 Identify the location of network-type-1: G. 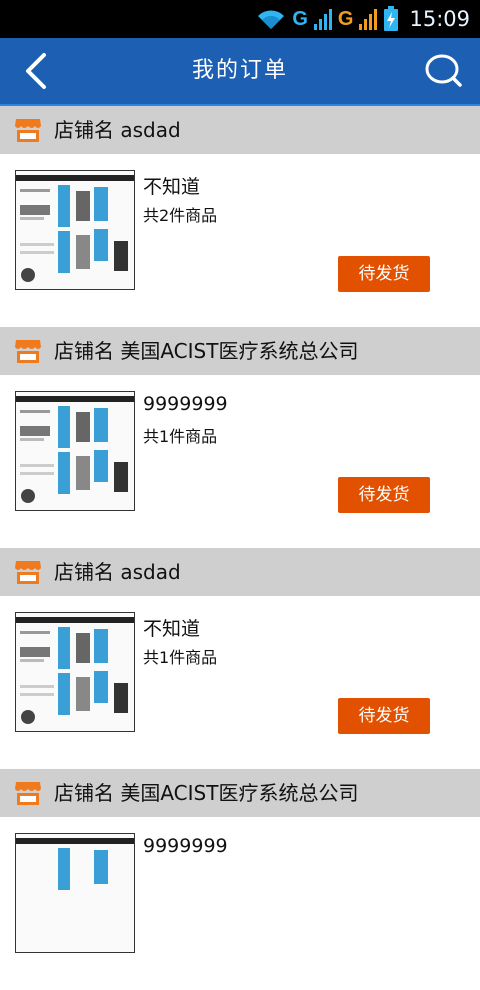
(300, 18).